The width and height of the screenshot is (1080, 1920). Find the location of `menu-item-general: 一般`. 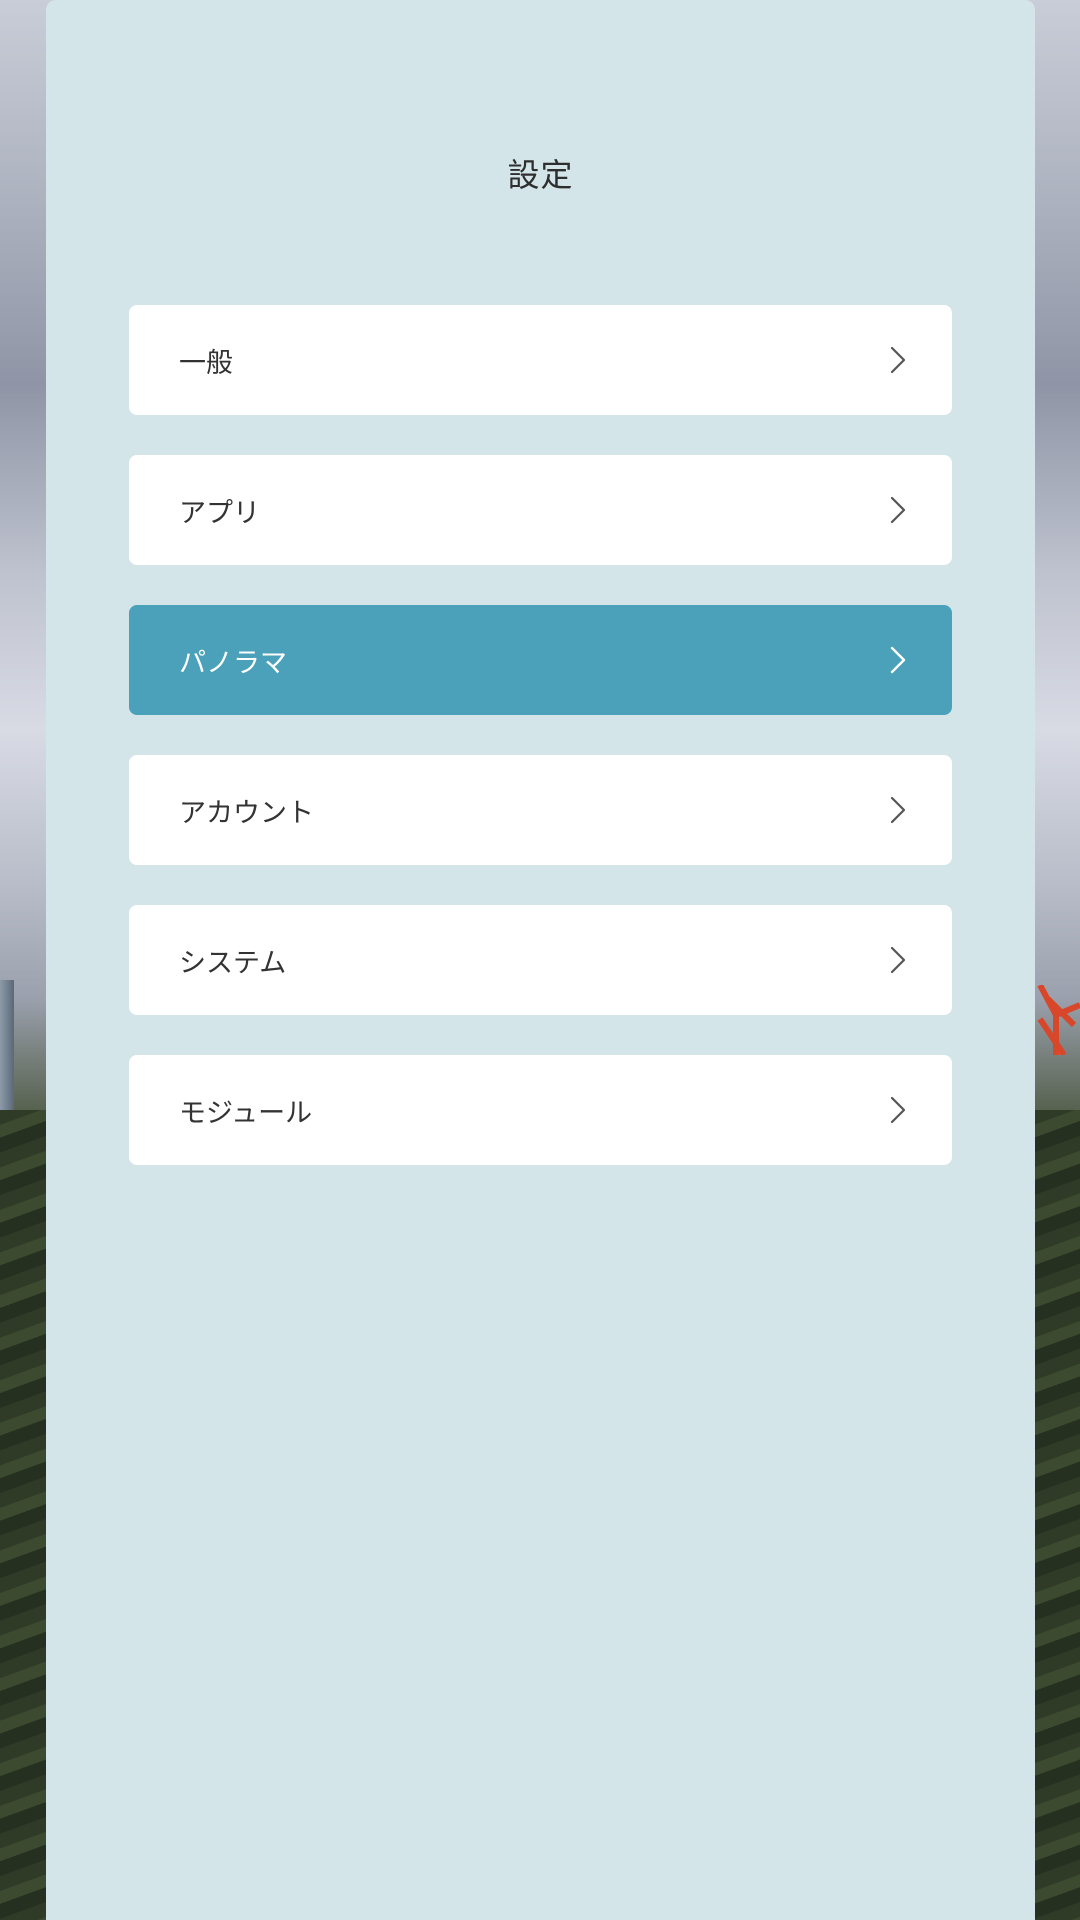

menu-item-general: 一般 is located at coordinates (540, 360).